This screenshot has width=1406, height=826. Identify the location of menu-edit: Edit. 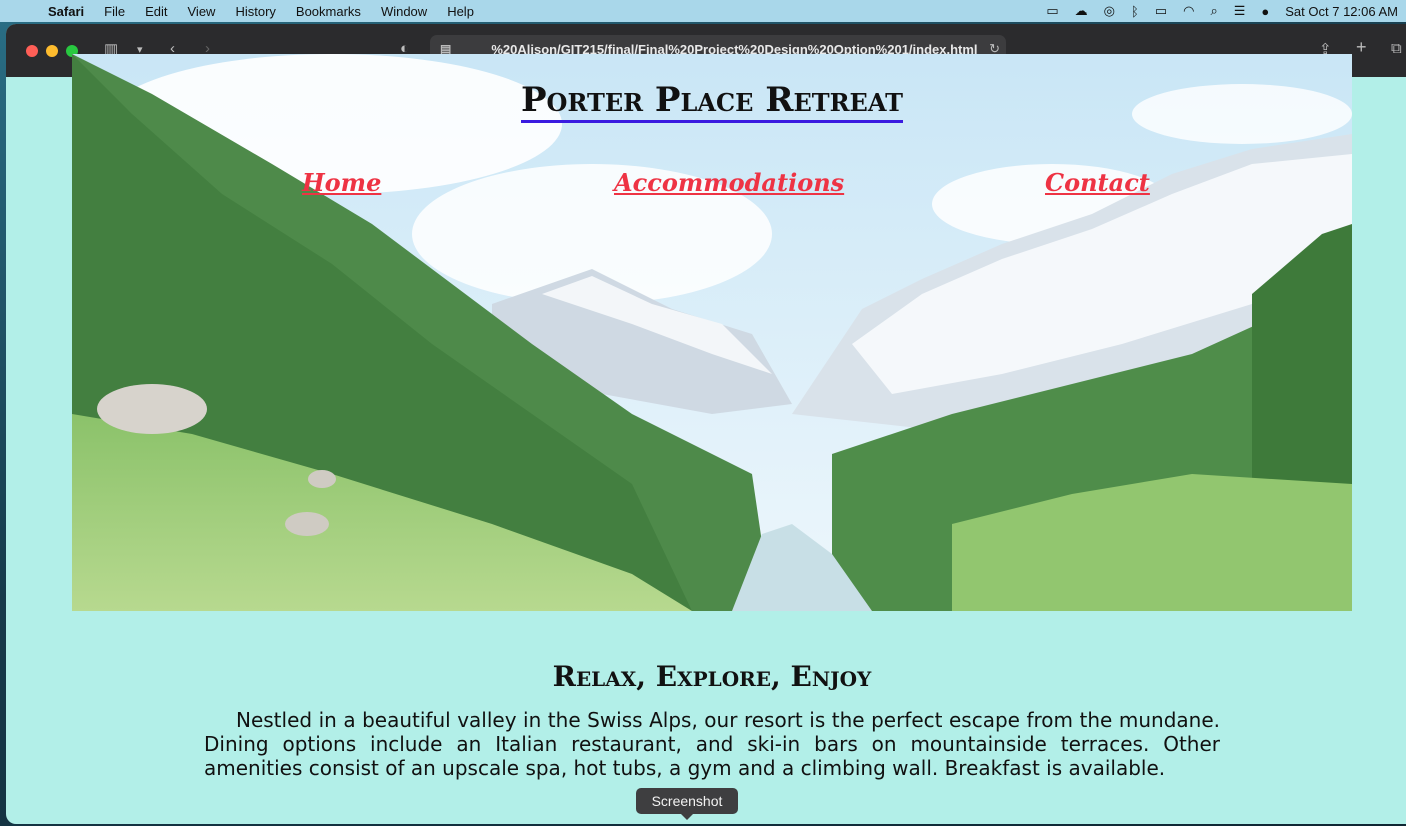
(156, 11).